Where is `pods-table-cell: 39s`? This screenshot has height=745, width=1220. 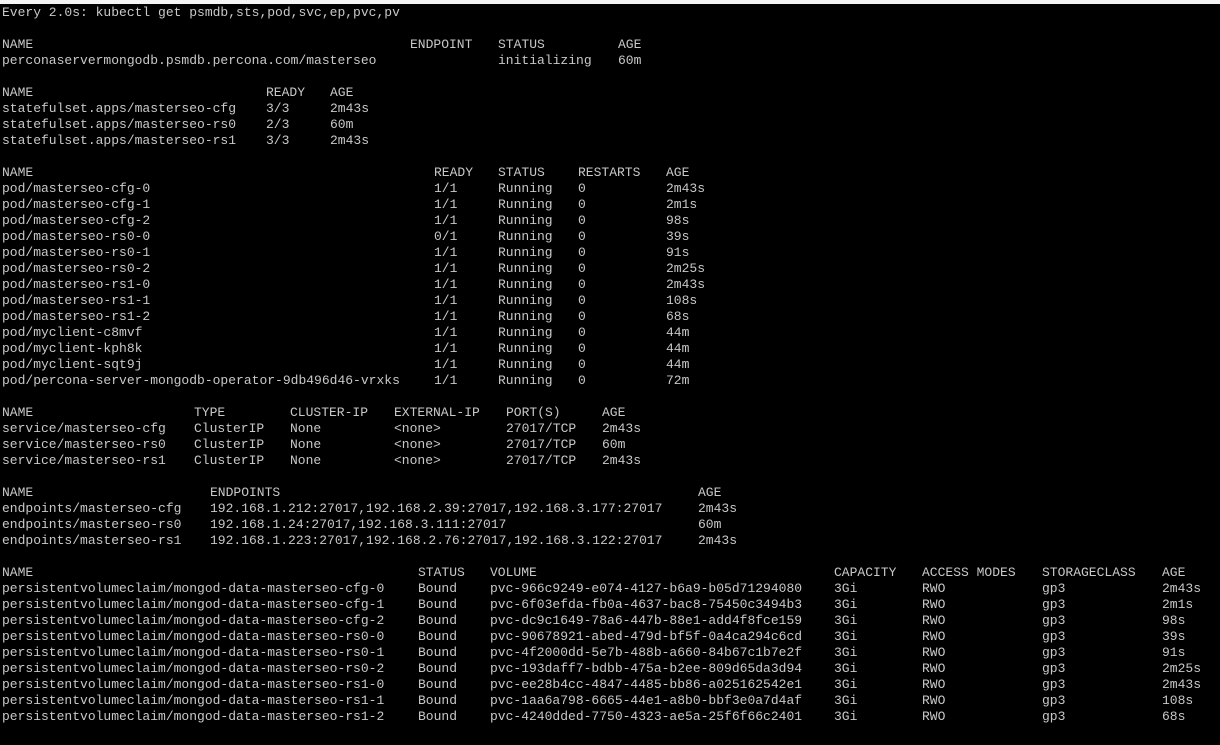
pods-table-cell: 39s is located at coordinates (678, 236).